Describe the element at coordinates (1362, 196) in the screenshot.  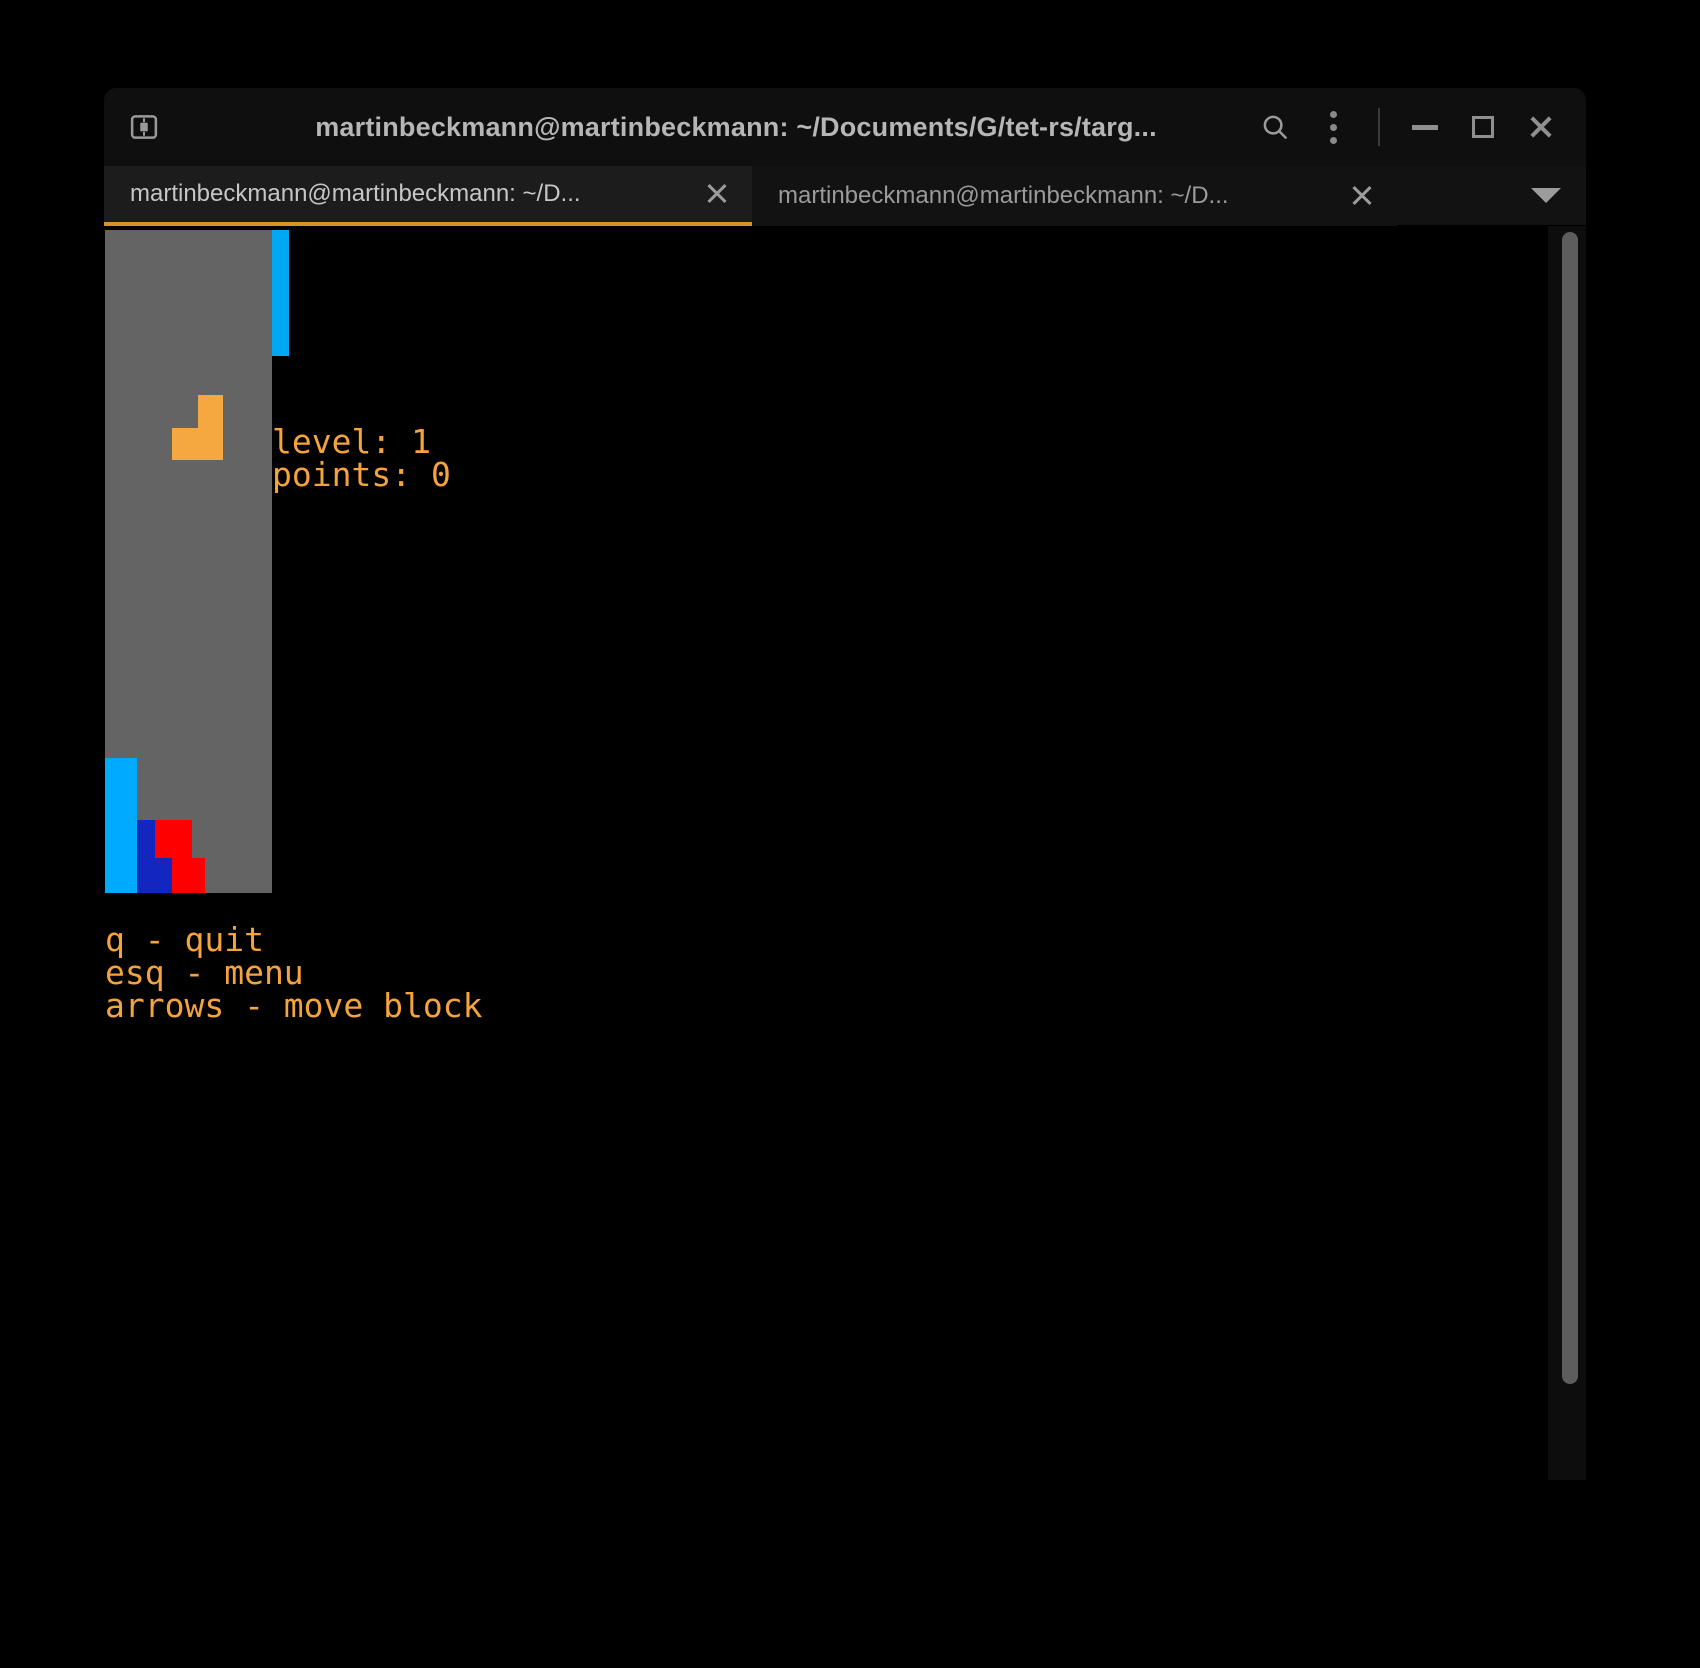
I see `tab-1-close-icon` at that location.